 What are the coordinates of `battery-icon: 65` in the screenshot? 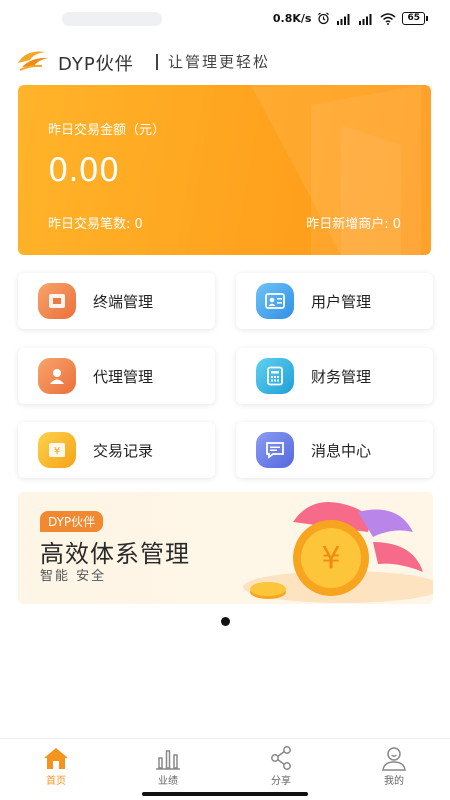 It's located at (415, 18).